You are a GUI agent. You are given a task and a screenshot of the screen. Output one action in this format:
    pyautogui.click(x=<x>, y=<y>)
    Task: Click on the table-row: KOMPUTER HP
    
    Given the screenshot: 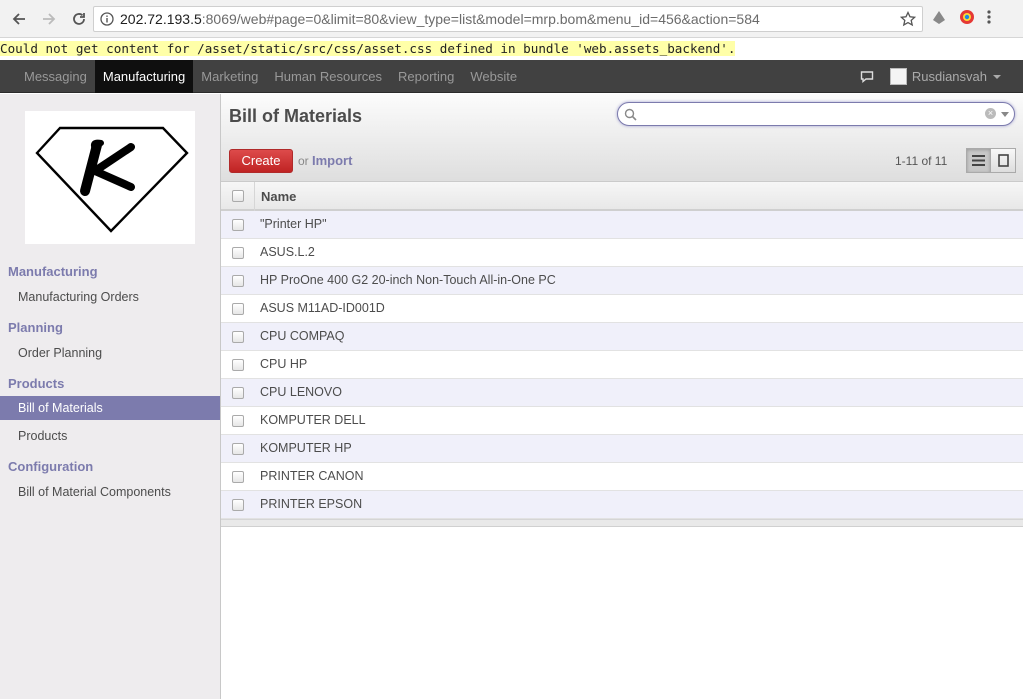 What is the action you would take?
    pyautogui.click(x=622, y=449)
    